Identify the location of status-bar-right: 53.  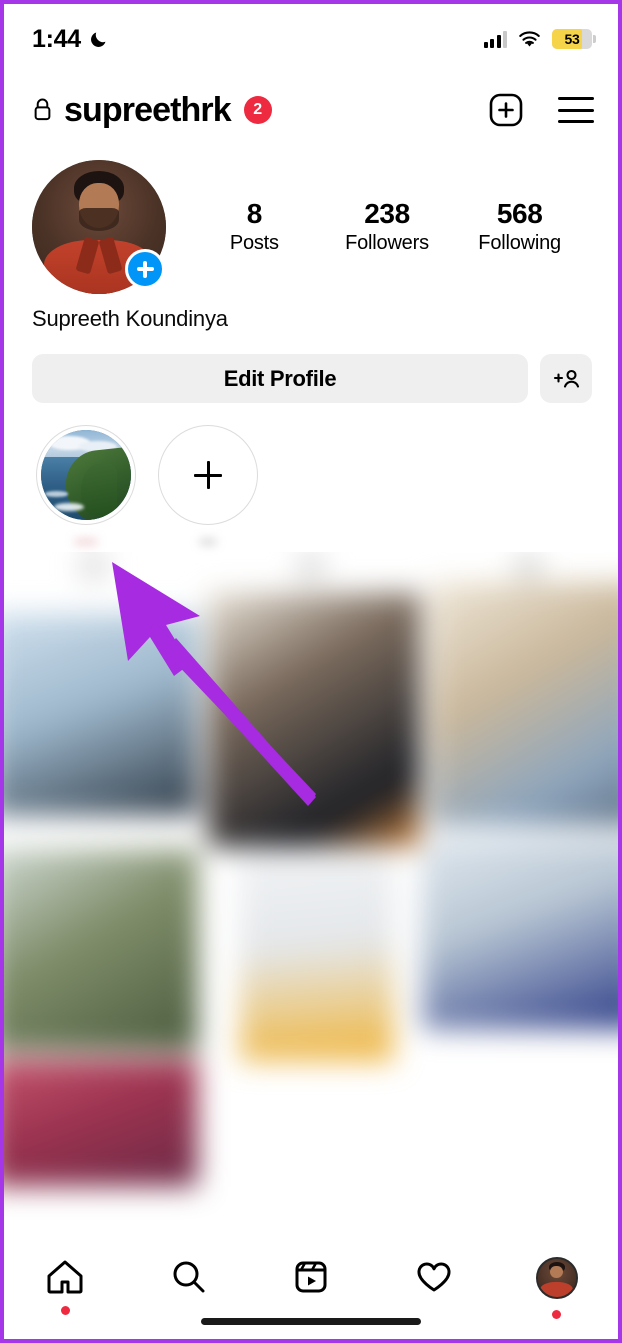
(539, 39).